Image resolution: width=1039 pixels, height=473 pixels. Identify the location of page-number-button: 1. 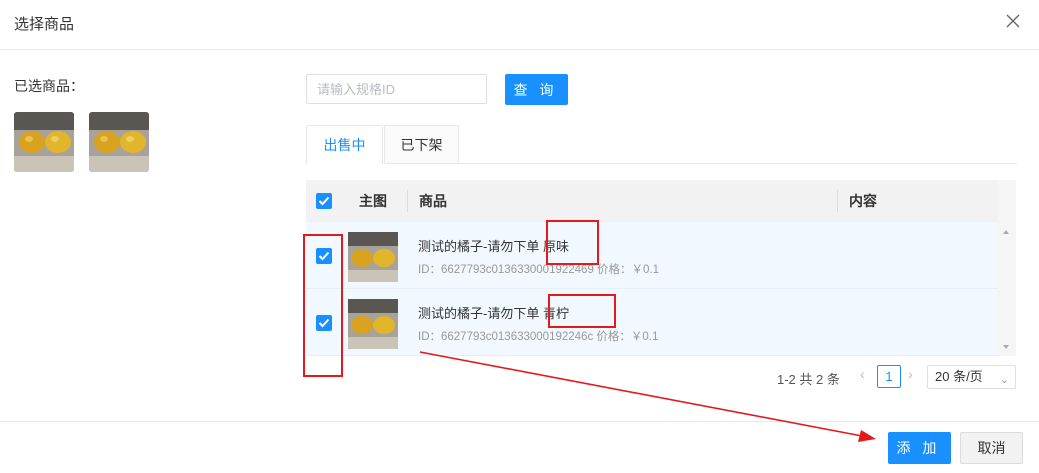
(889, 376).